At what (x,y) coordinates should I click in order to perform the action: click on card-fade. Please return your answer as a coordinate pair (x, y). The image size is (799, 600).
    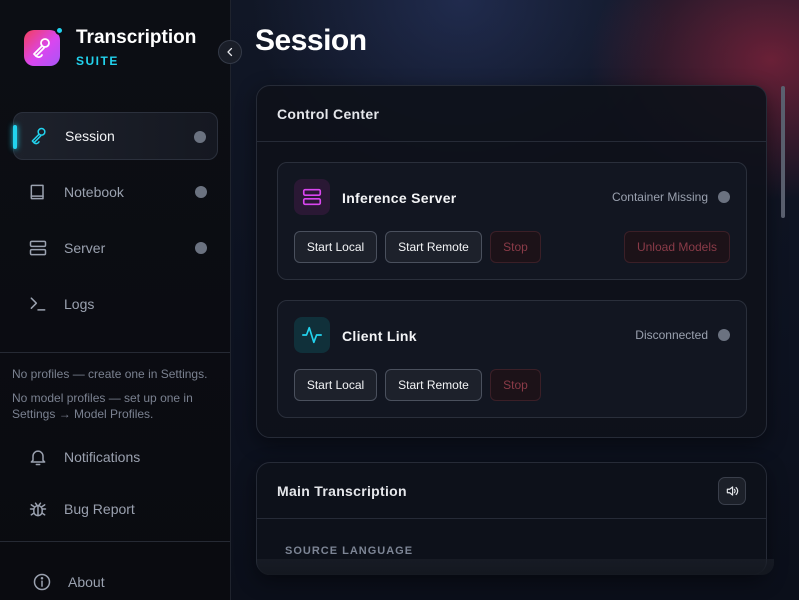
    Looking at the image, I should click on (515, 567).